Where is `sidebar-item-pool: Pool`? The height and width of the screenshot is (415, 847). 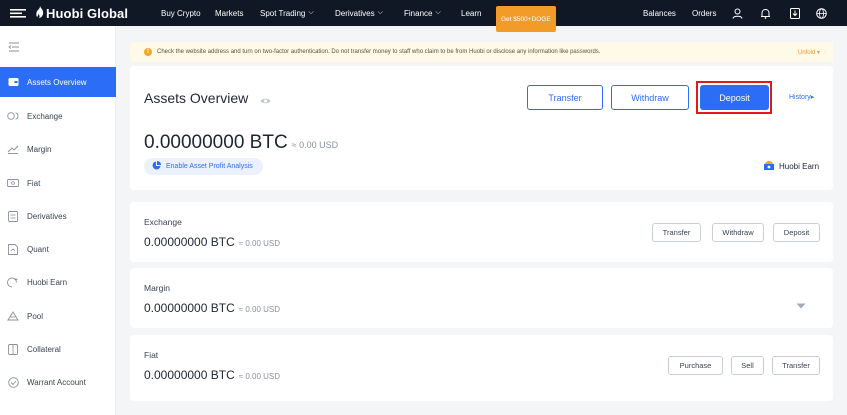 sidebar-item-pool: Pool is located at coordinates (58, 316).